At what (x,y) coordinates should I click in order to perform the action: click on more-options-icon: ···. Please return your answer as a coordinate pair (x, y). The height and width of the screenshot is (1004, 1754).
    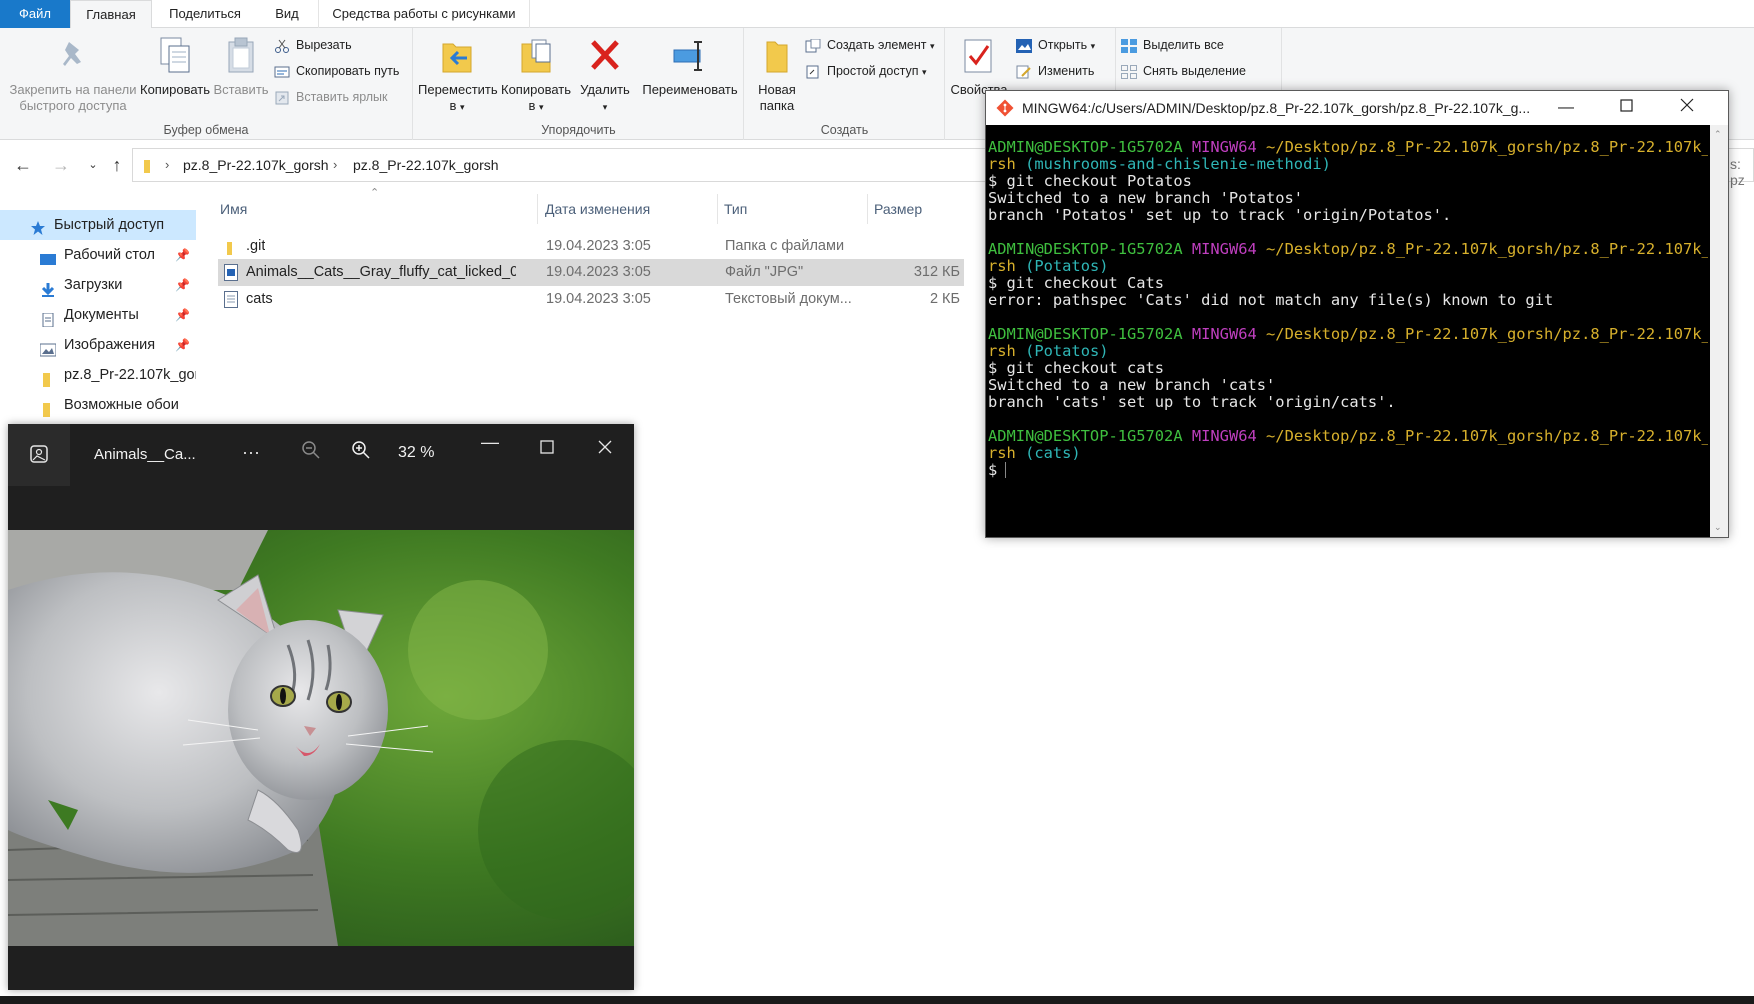
    Looking at the image, I should click on (251, 452).